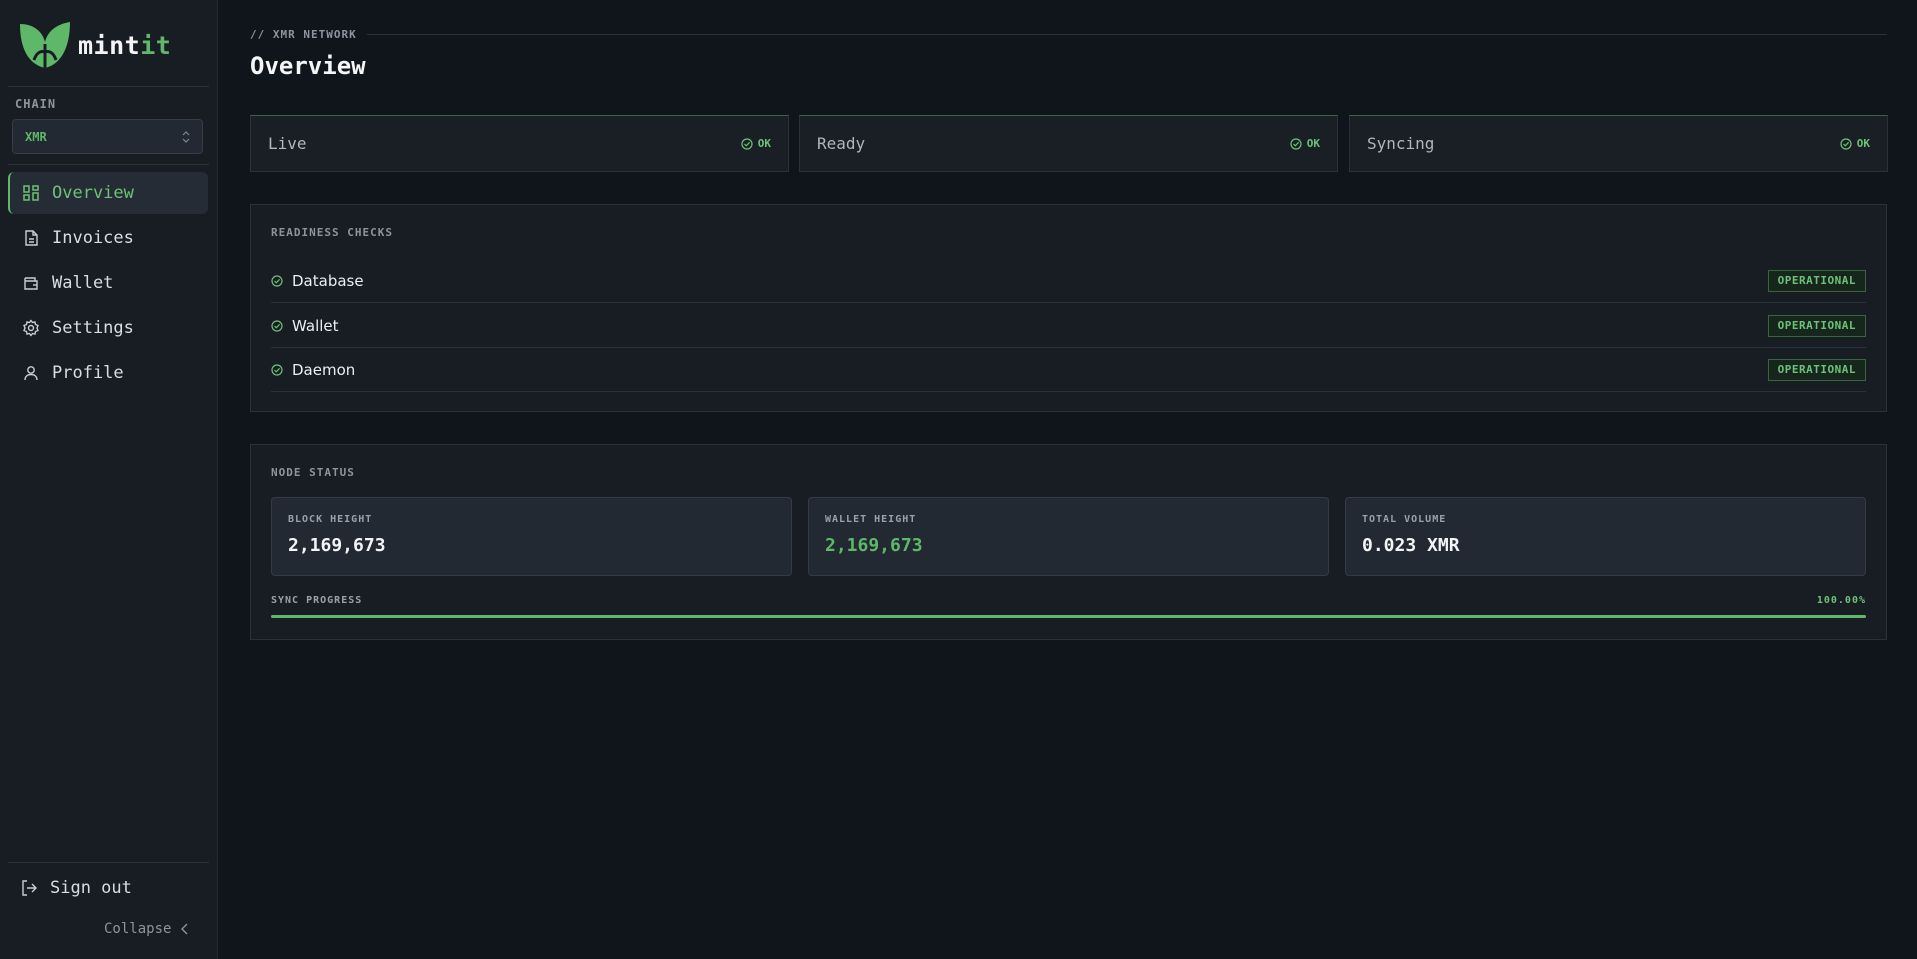 The height and width of the screenshot is (959, 1917). Describe the element at coordinates (45, 45) in the screenshot. I see `leaf-logo-icon` at that location.